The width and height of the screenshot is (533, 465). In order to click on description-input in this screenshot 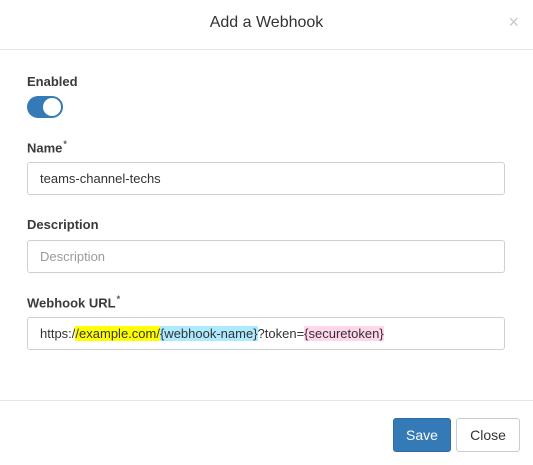, I will do `click(266, 256)`.